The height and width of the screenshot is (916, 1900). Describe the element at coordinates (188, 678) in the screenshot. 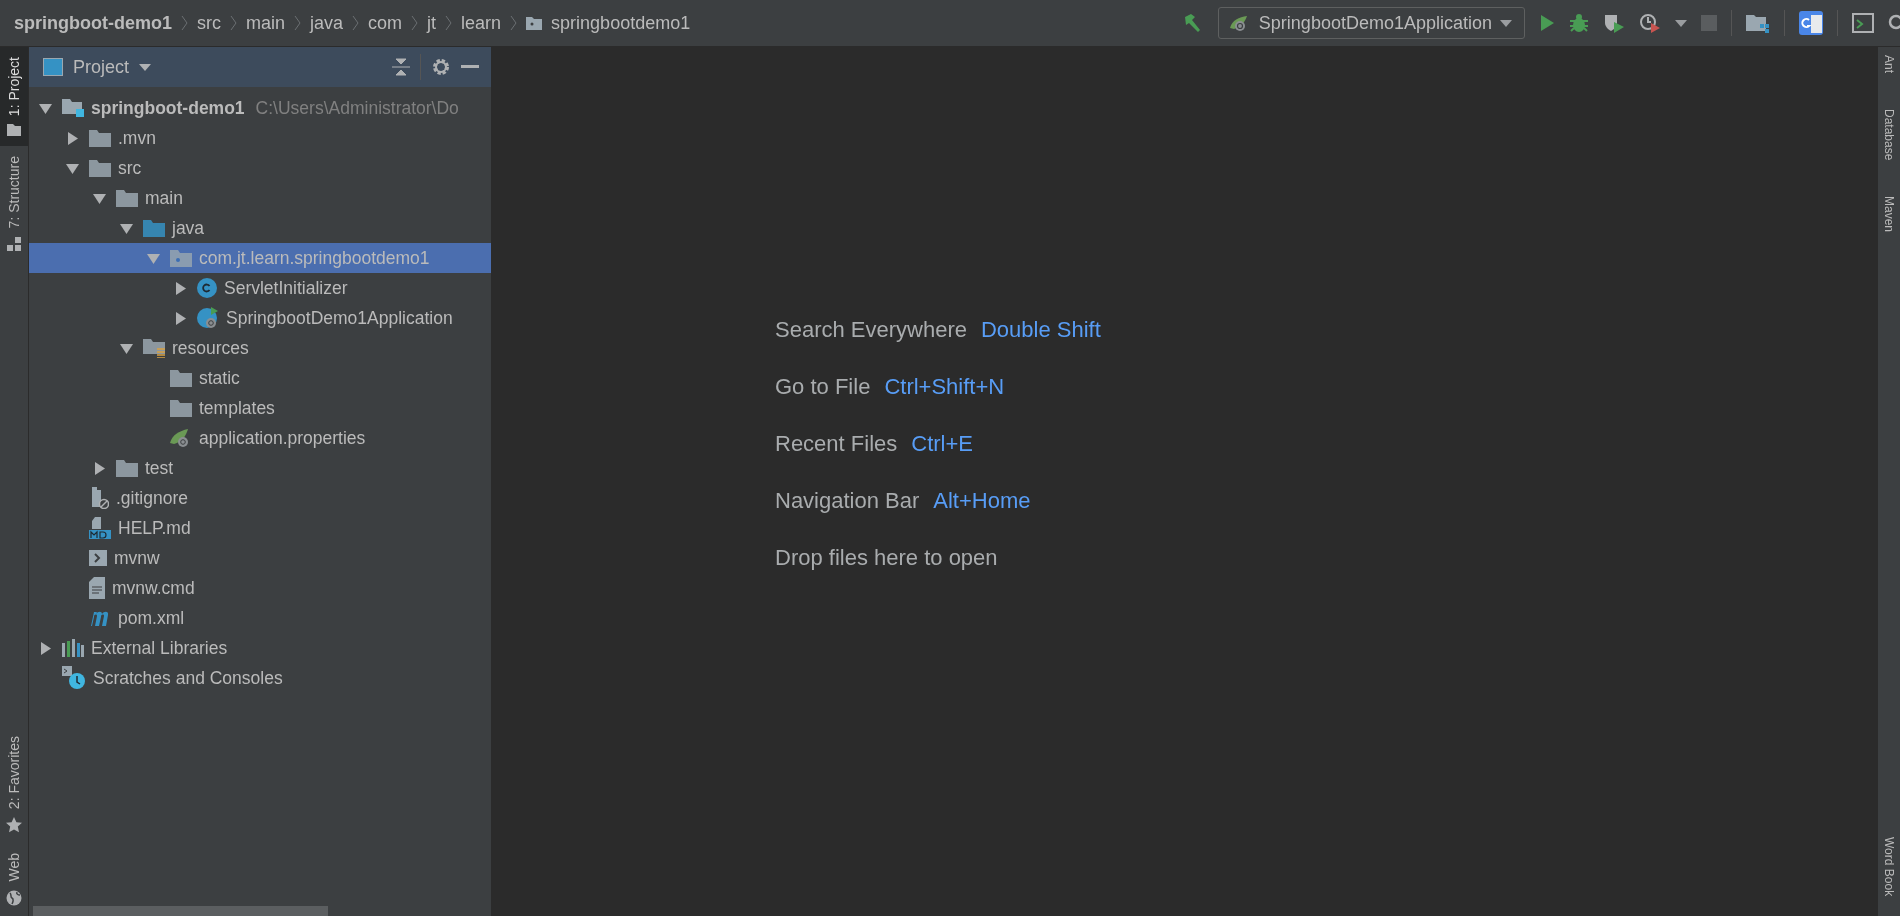

I see `tree-item-label: Scratches and Consoles` at that location.